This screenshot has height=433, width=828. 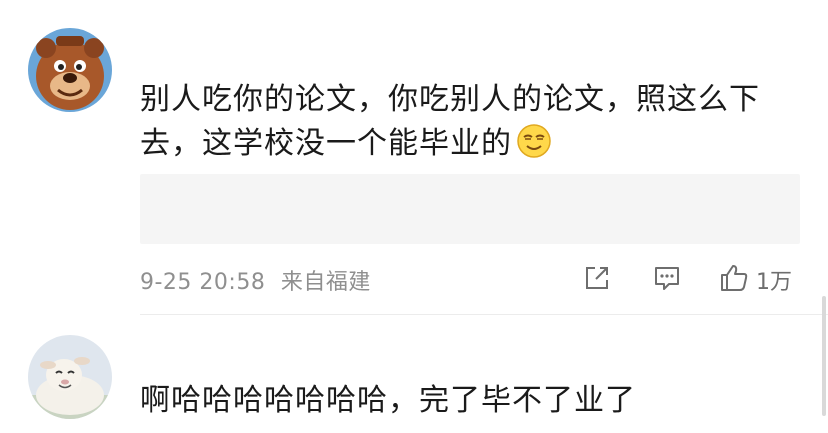 I want to click on comment-body: 别人吃你的论文，你吃别人的论文，照这么下去，这学校没一个能毕业的, so click(x=450, y=121).